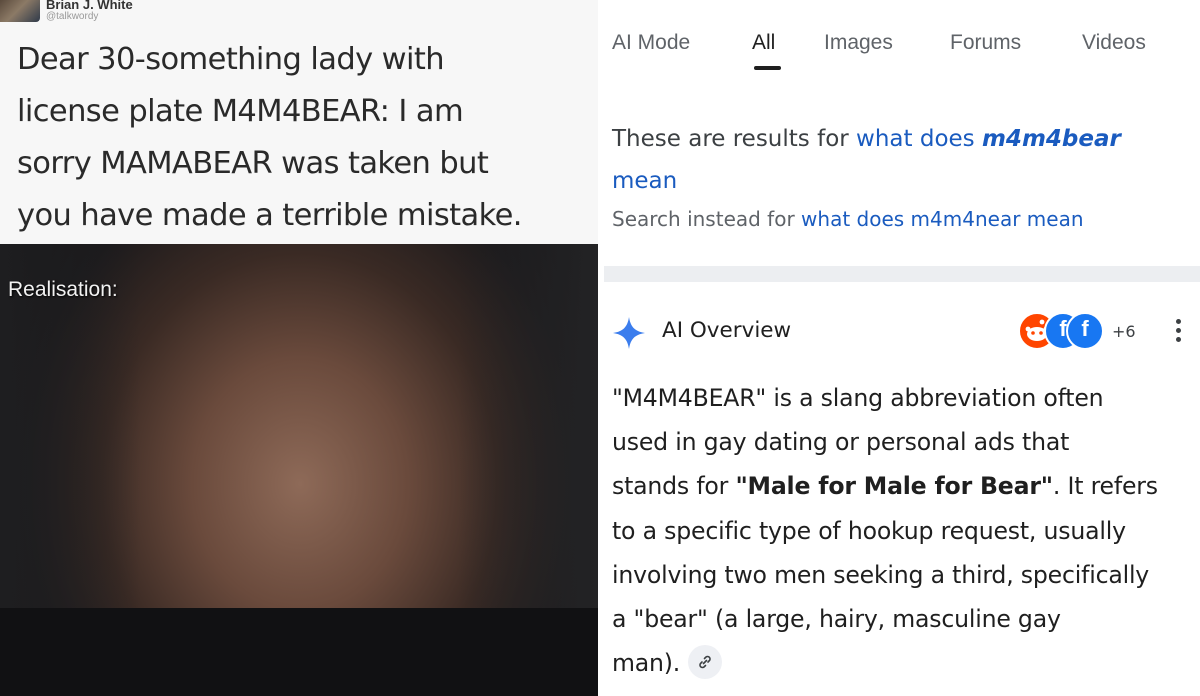  What do you see at coordinates (703, 219) in the screenshot?
I see `search-instead-prefix: Search instead for` at bounding box center [703, 219].